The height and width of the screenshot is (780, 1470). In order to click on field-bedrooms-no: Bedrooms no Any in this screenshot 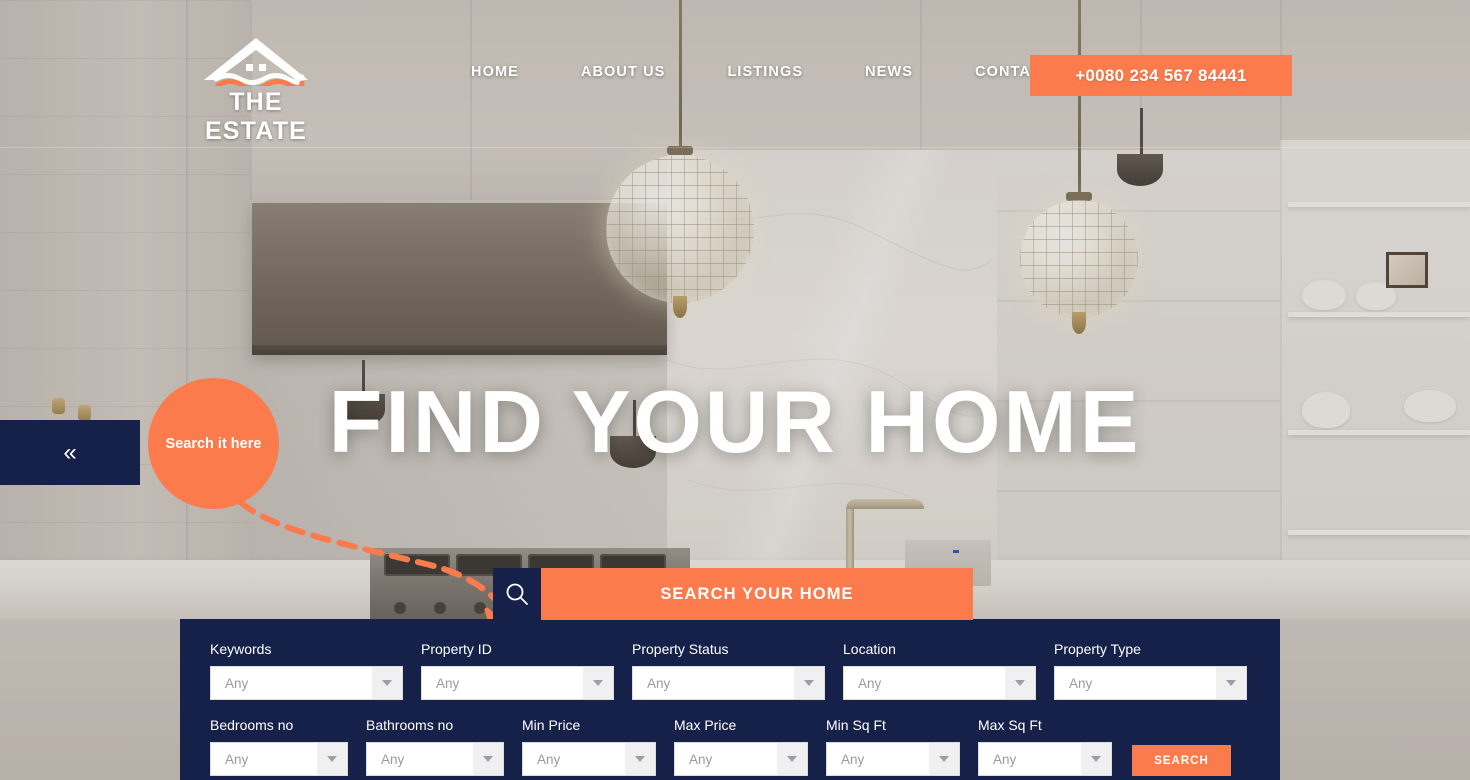, I will do `click(279, 746)`.